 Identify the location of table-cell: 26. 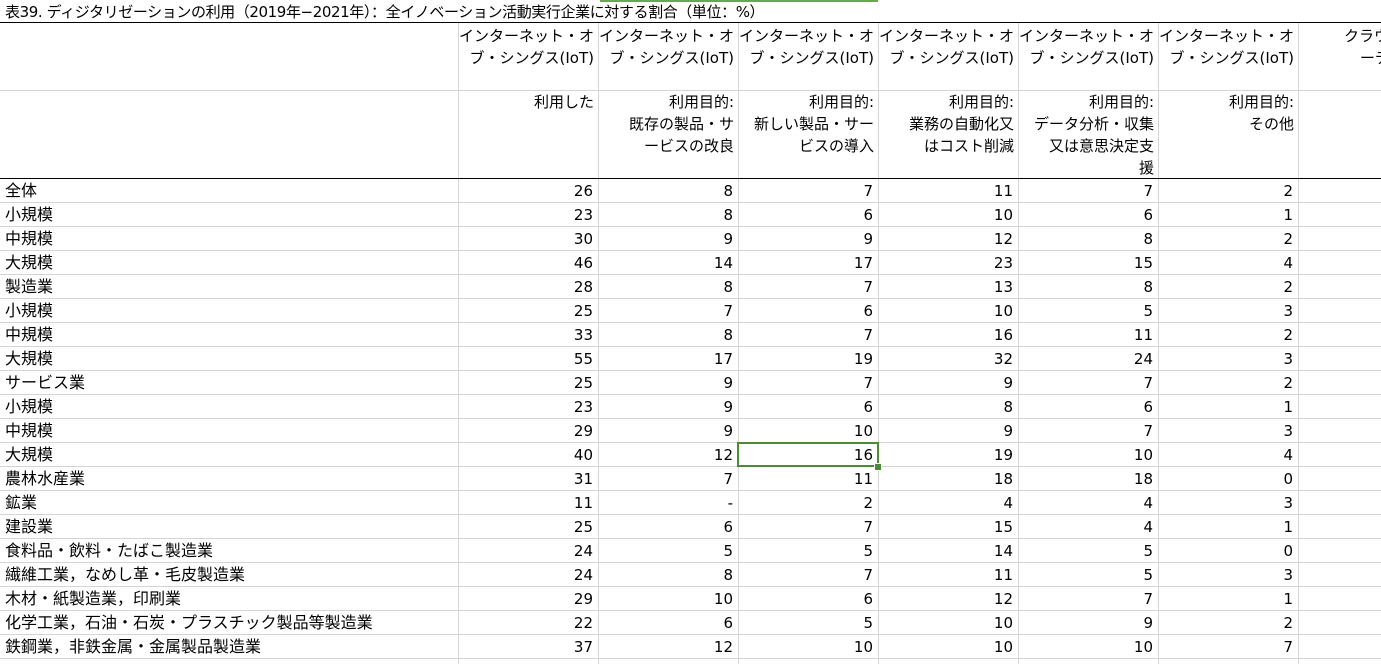
(528, 191).